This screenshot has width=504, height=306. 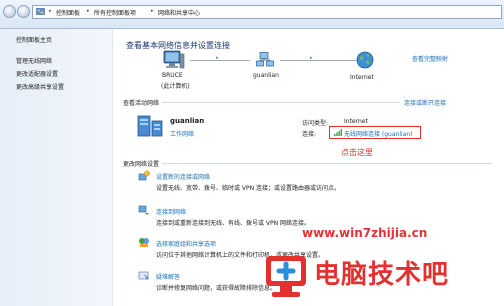 I want to click on highlight-box, so click(x=375, y=132).